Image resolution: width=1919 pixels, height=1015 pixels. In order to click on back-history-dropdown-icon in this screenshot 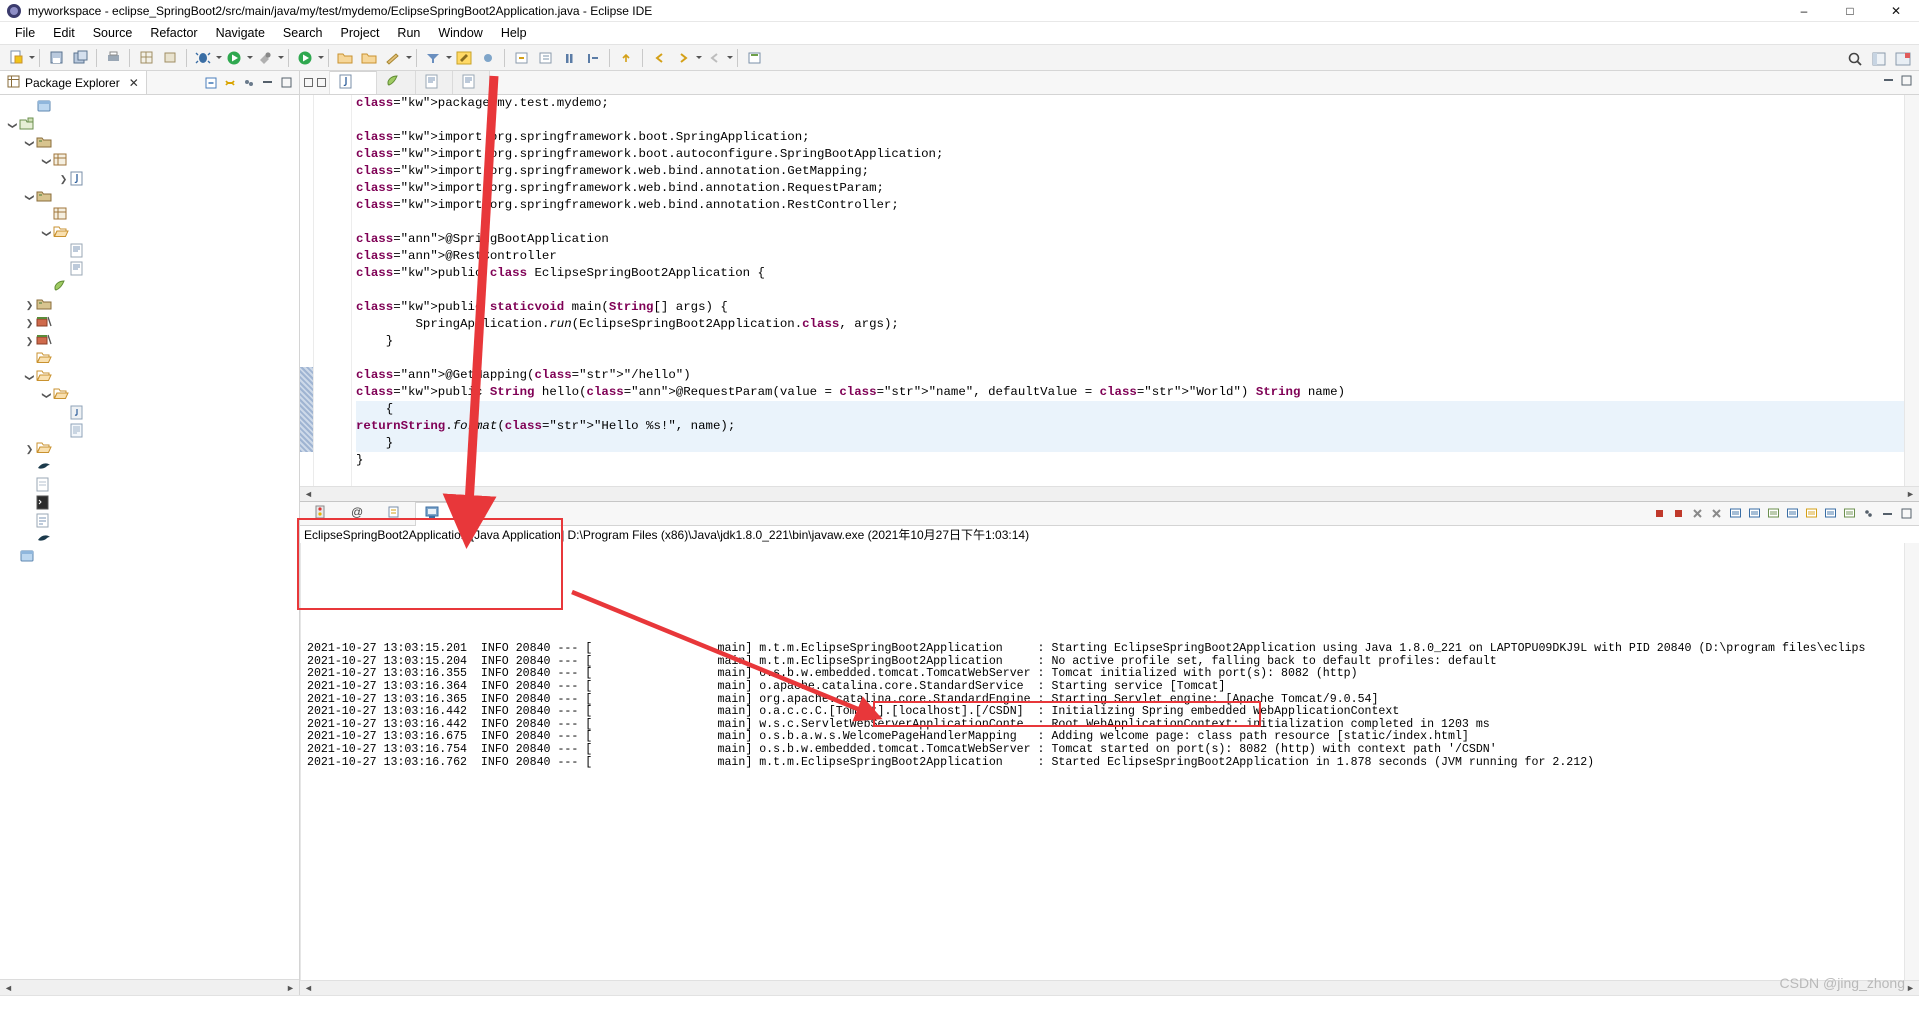, I will do `click(730, 57)`.